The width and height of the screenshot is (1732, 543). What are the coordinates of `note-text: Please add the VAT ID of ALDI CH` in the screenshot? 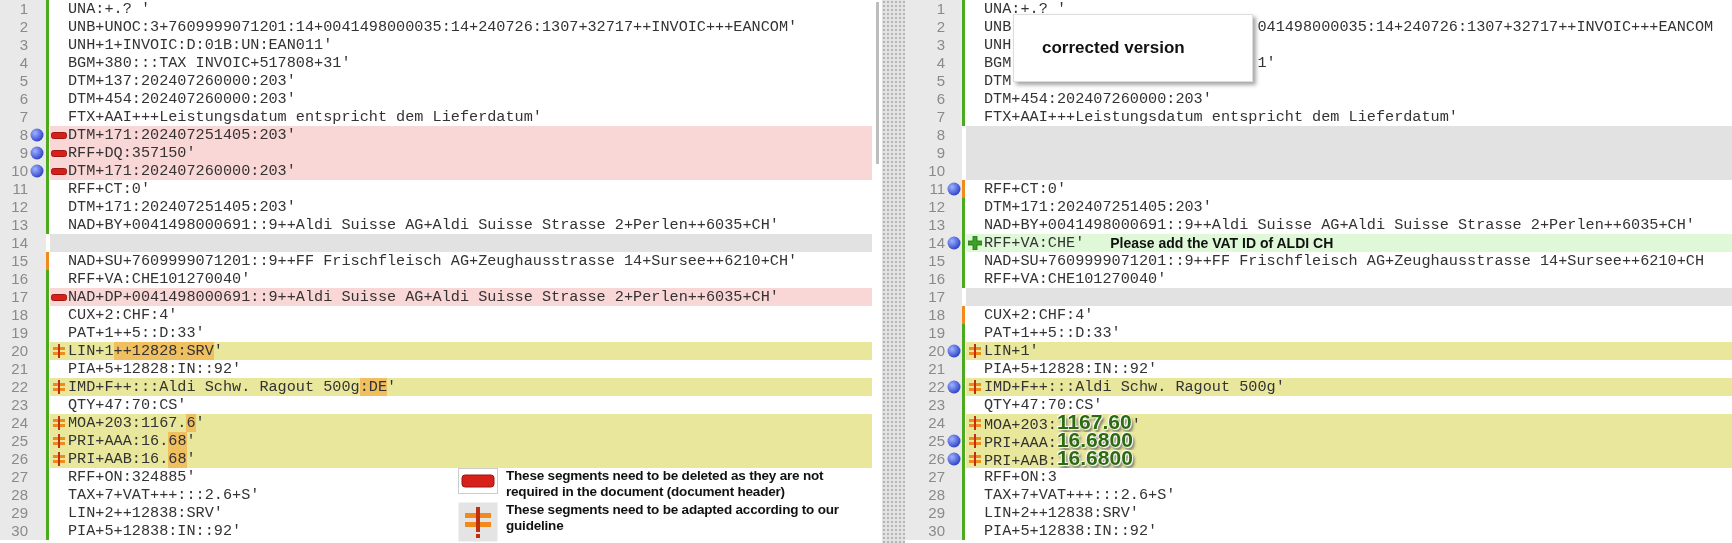 It's located at (1222, 243).